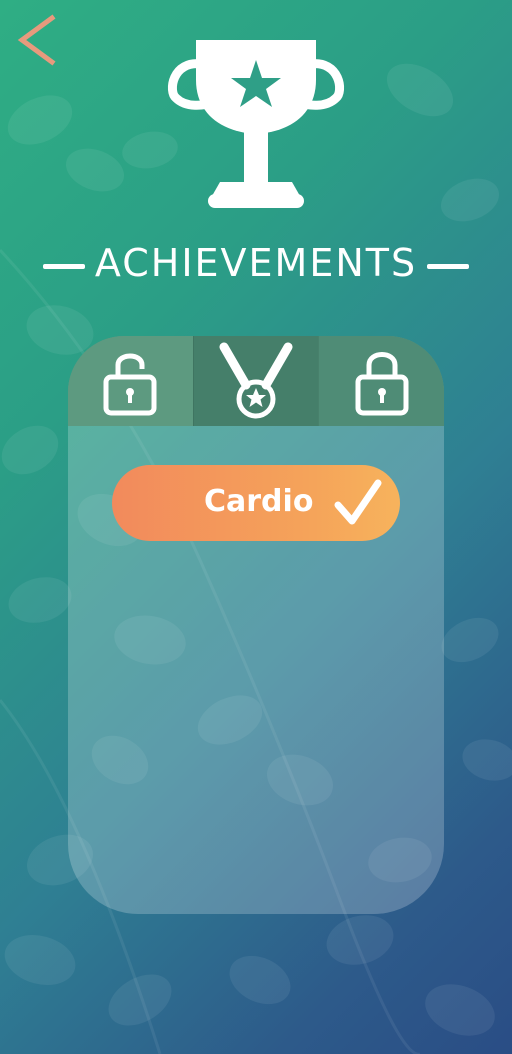 This screenshot has width=512, height=1054. I want to click on tab-medals, so click(255, 381).